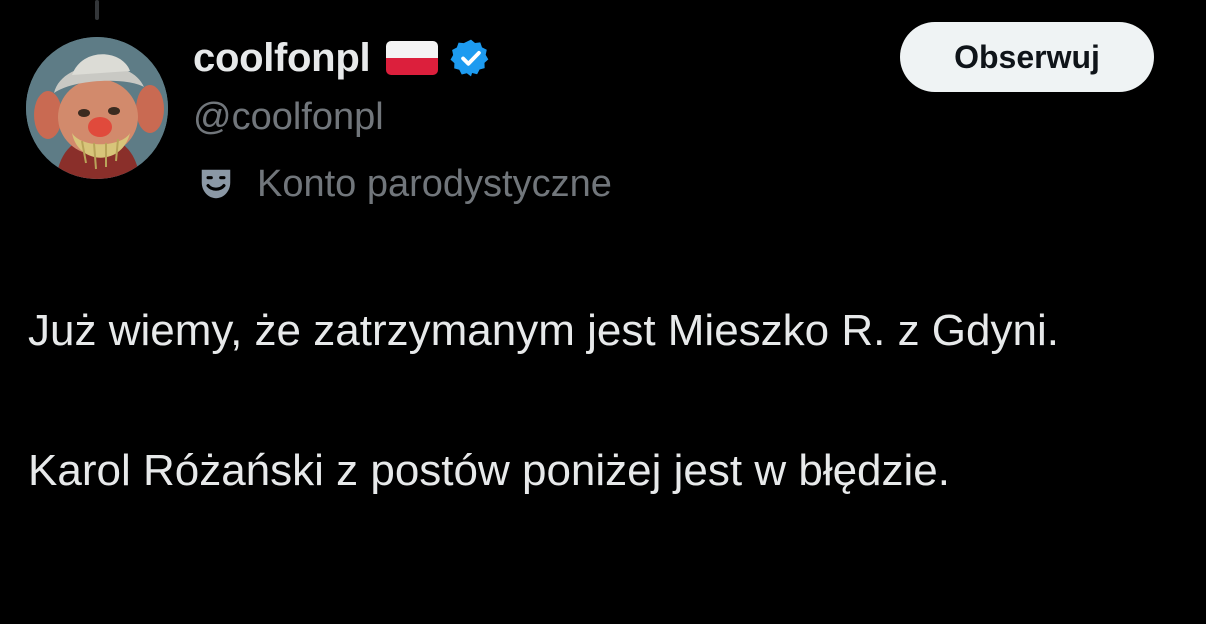 The width and height of the screenshot is (1206, 624). What do you see at coordinates (1027, 57) in the screenshot?
I see `follow-button: Obserwuj` at bounding box center [1027, 57].